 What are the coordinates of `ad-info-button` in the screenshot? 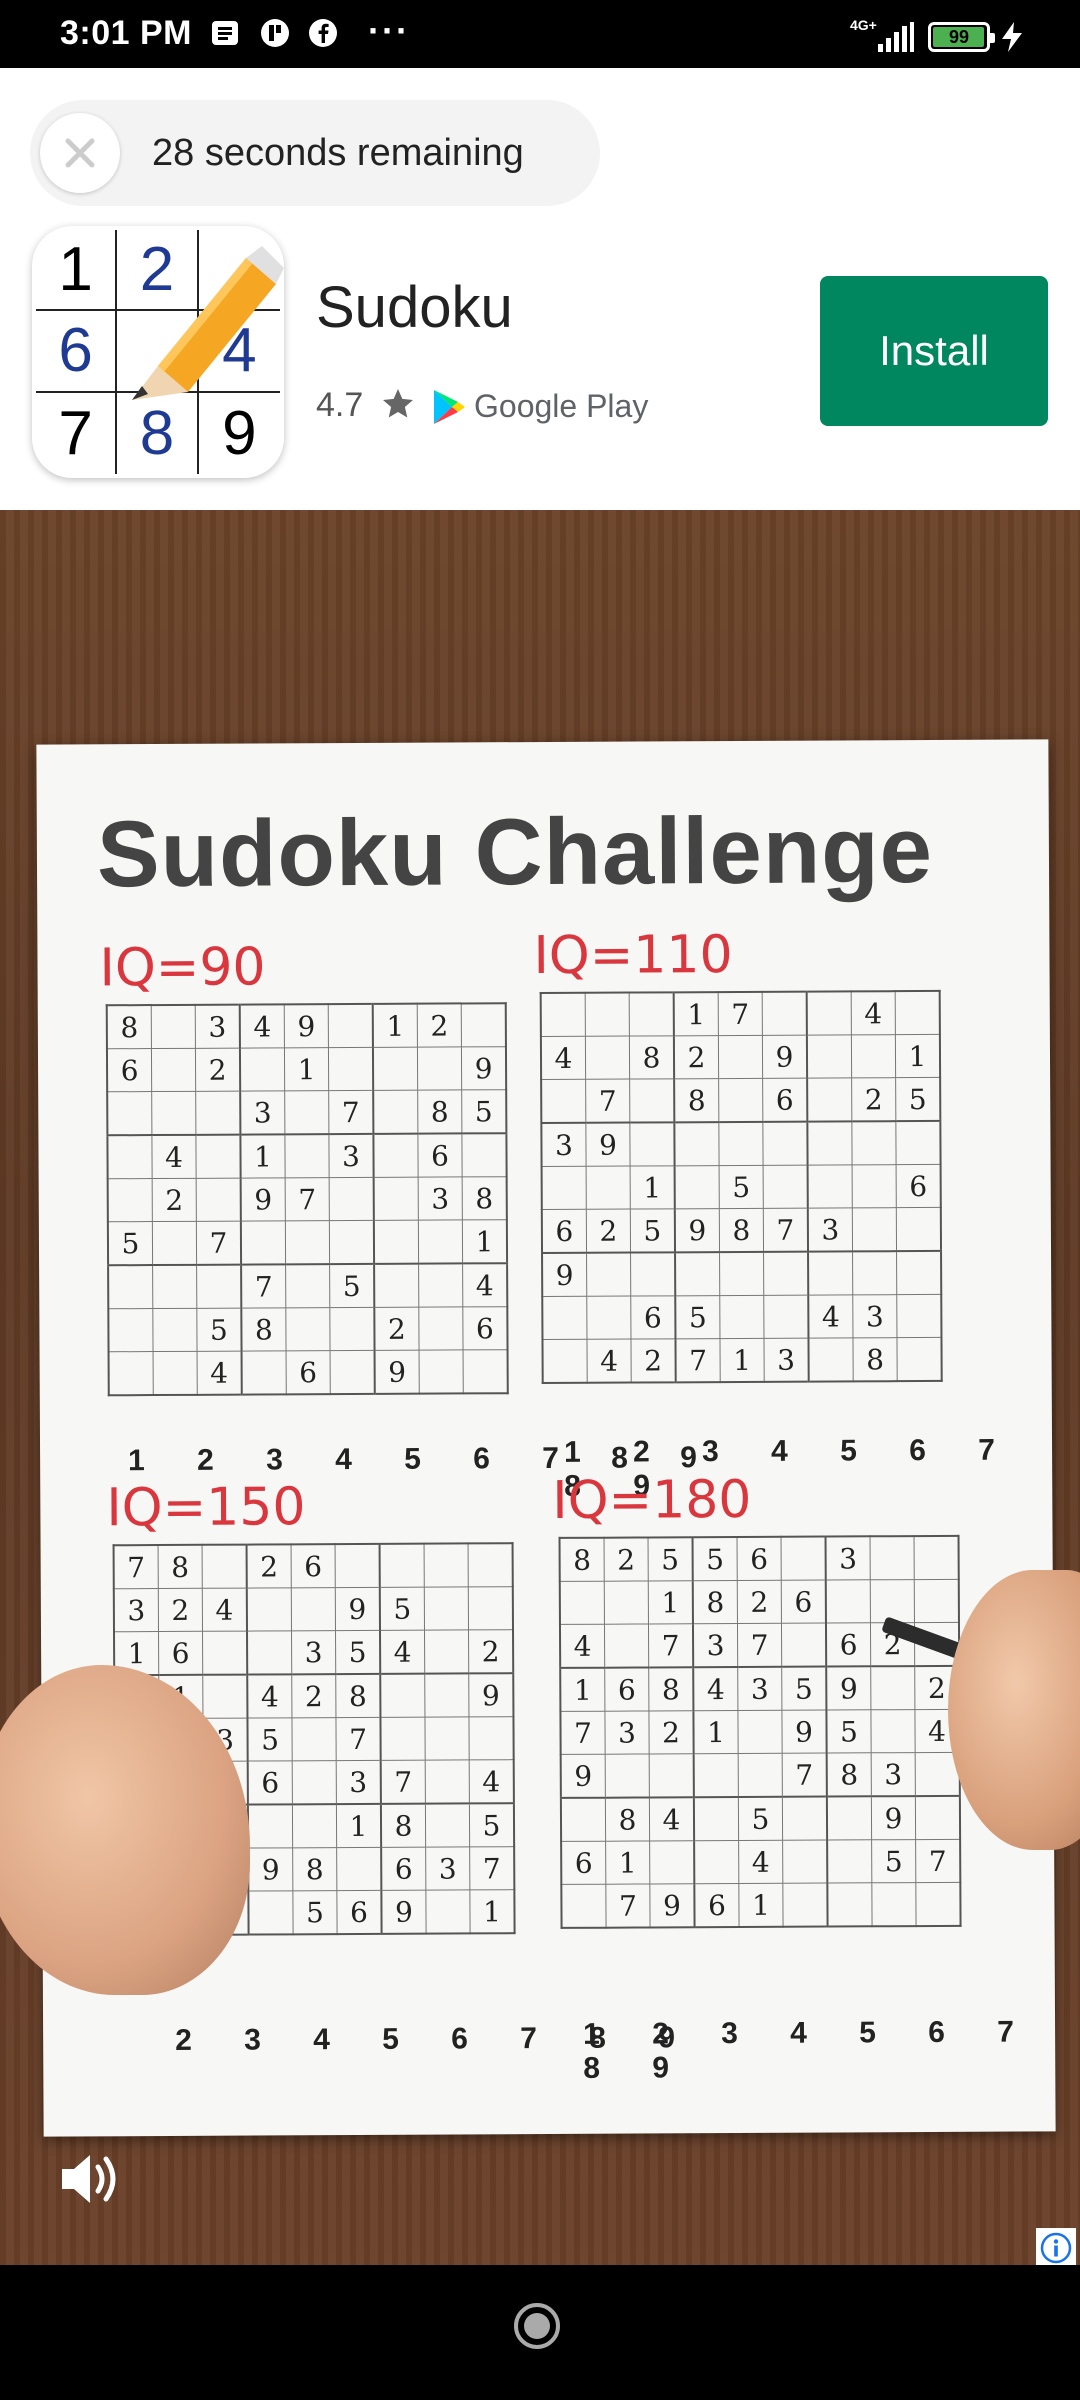 It's located at (1056, 2246).